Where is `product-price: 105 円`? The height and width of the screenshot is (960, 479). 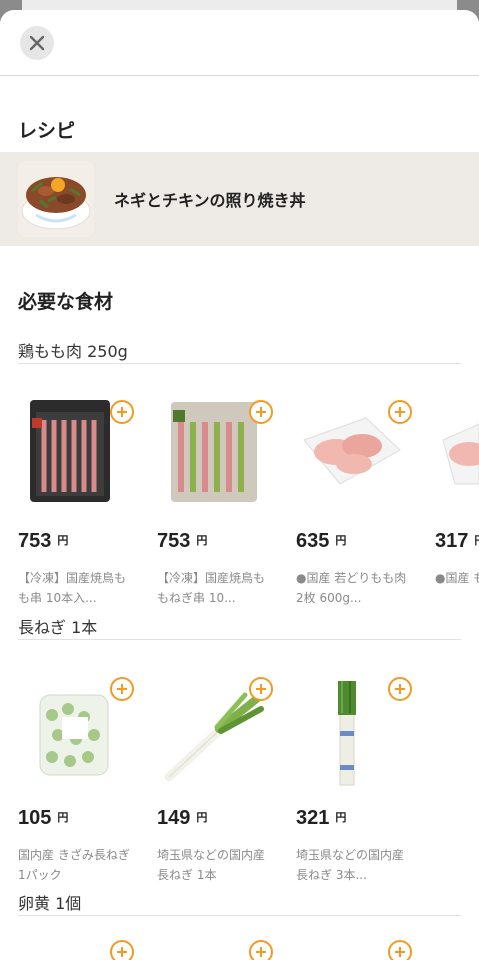 product-price: 105 円 is located at coordinates (43, 818).